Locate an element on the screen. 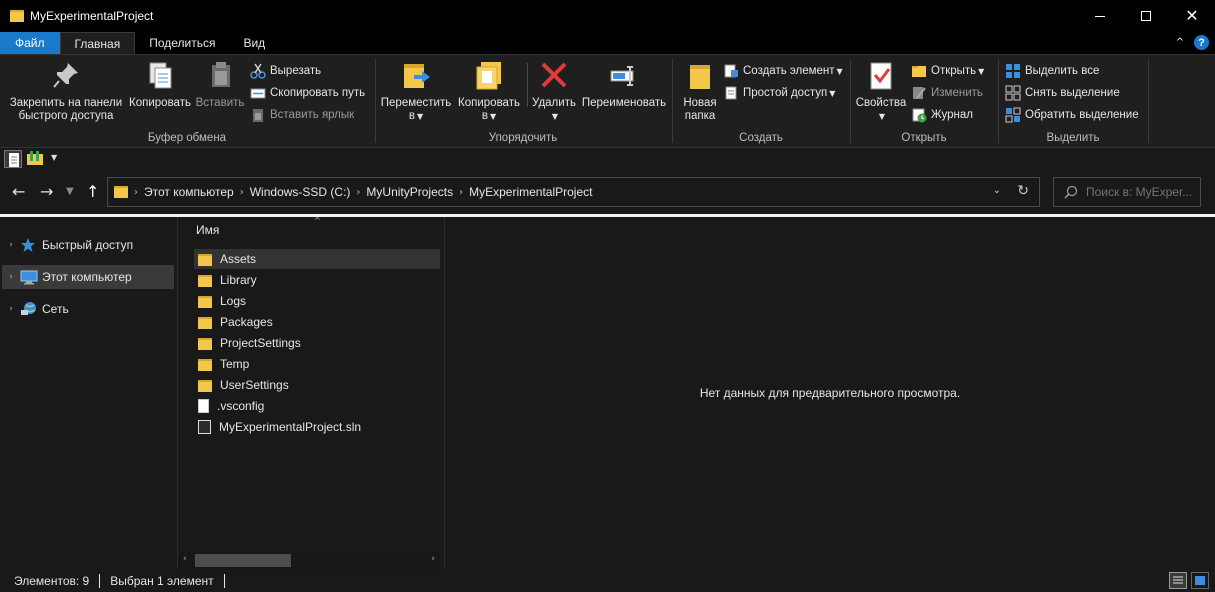 The width and height of the screenshot is (1215, 592). nav-item-quick-access: › Быстрый доступ is located at coordinates (88, 245).